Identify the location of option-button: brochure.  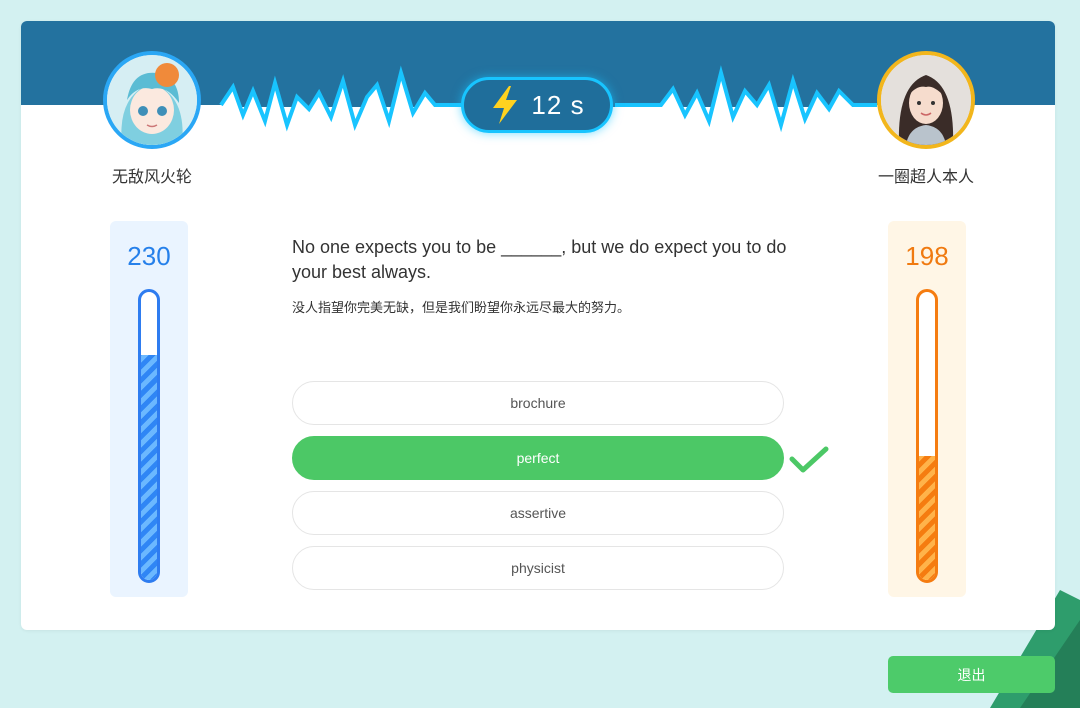
(538, 403).